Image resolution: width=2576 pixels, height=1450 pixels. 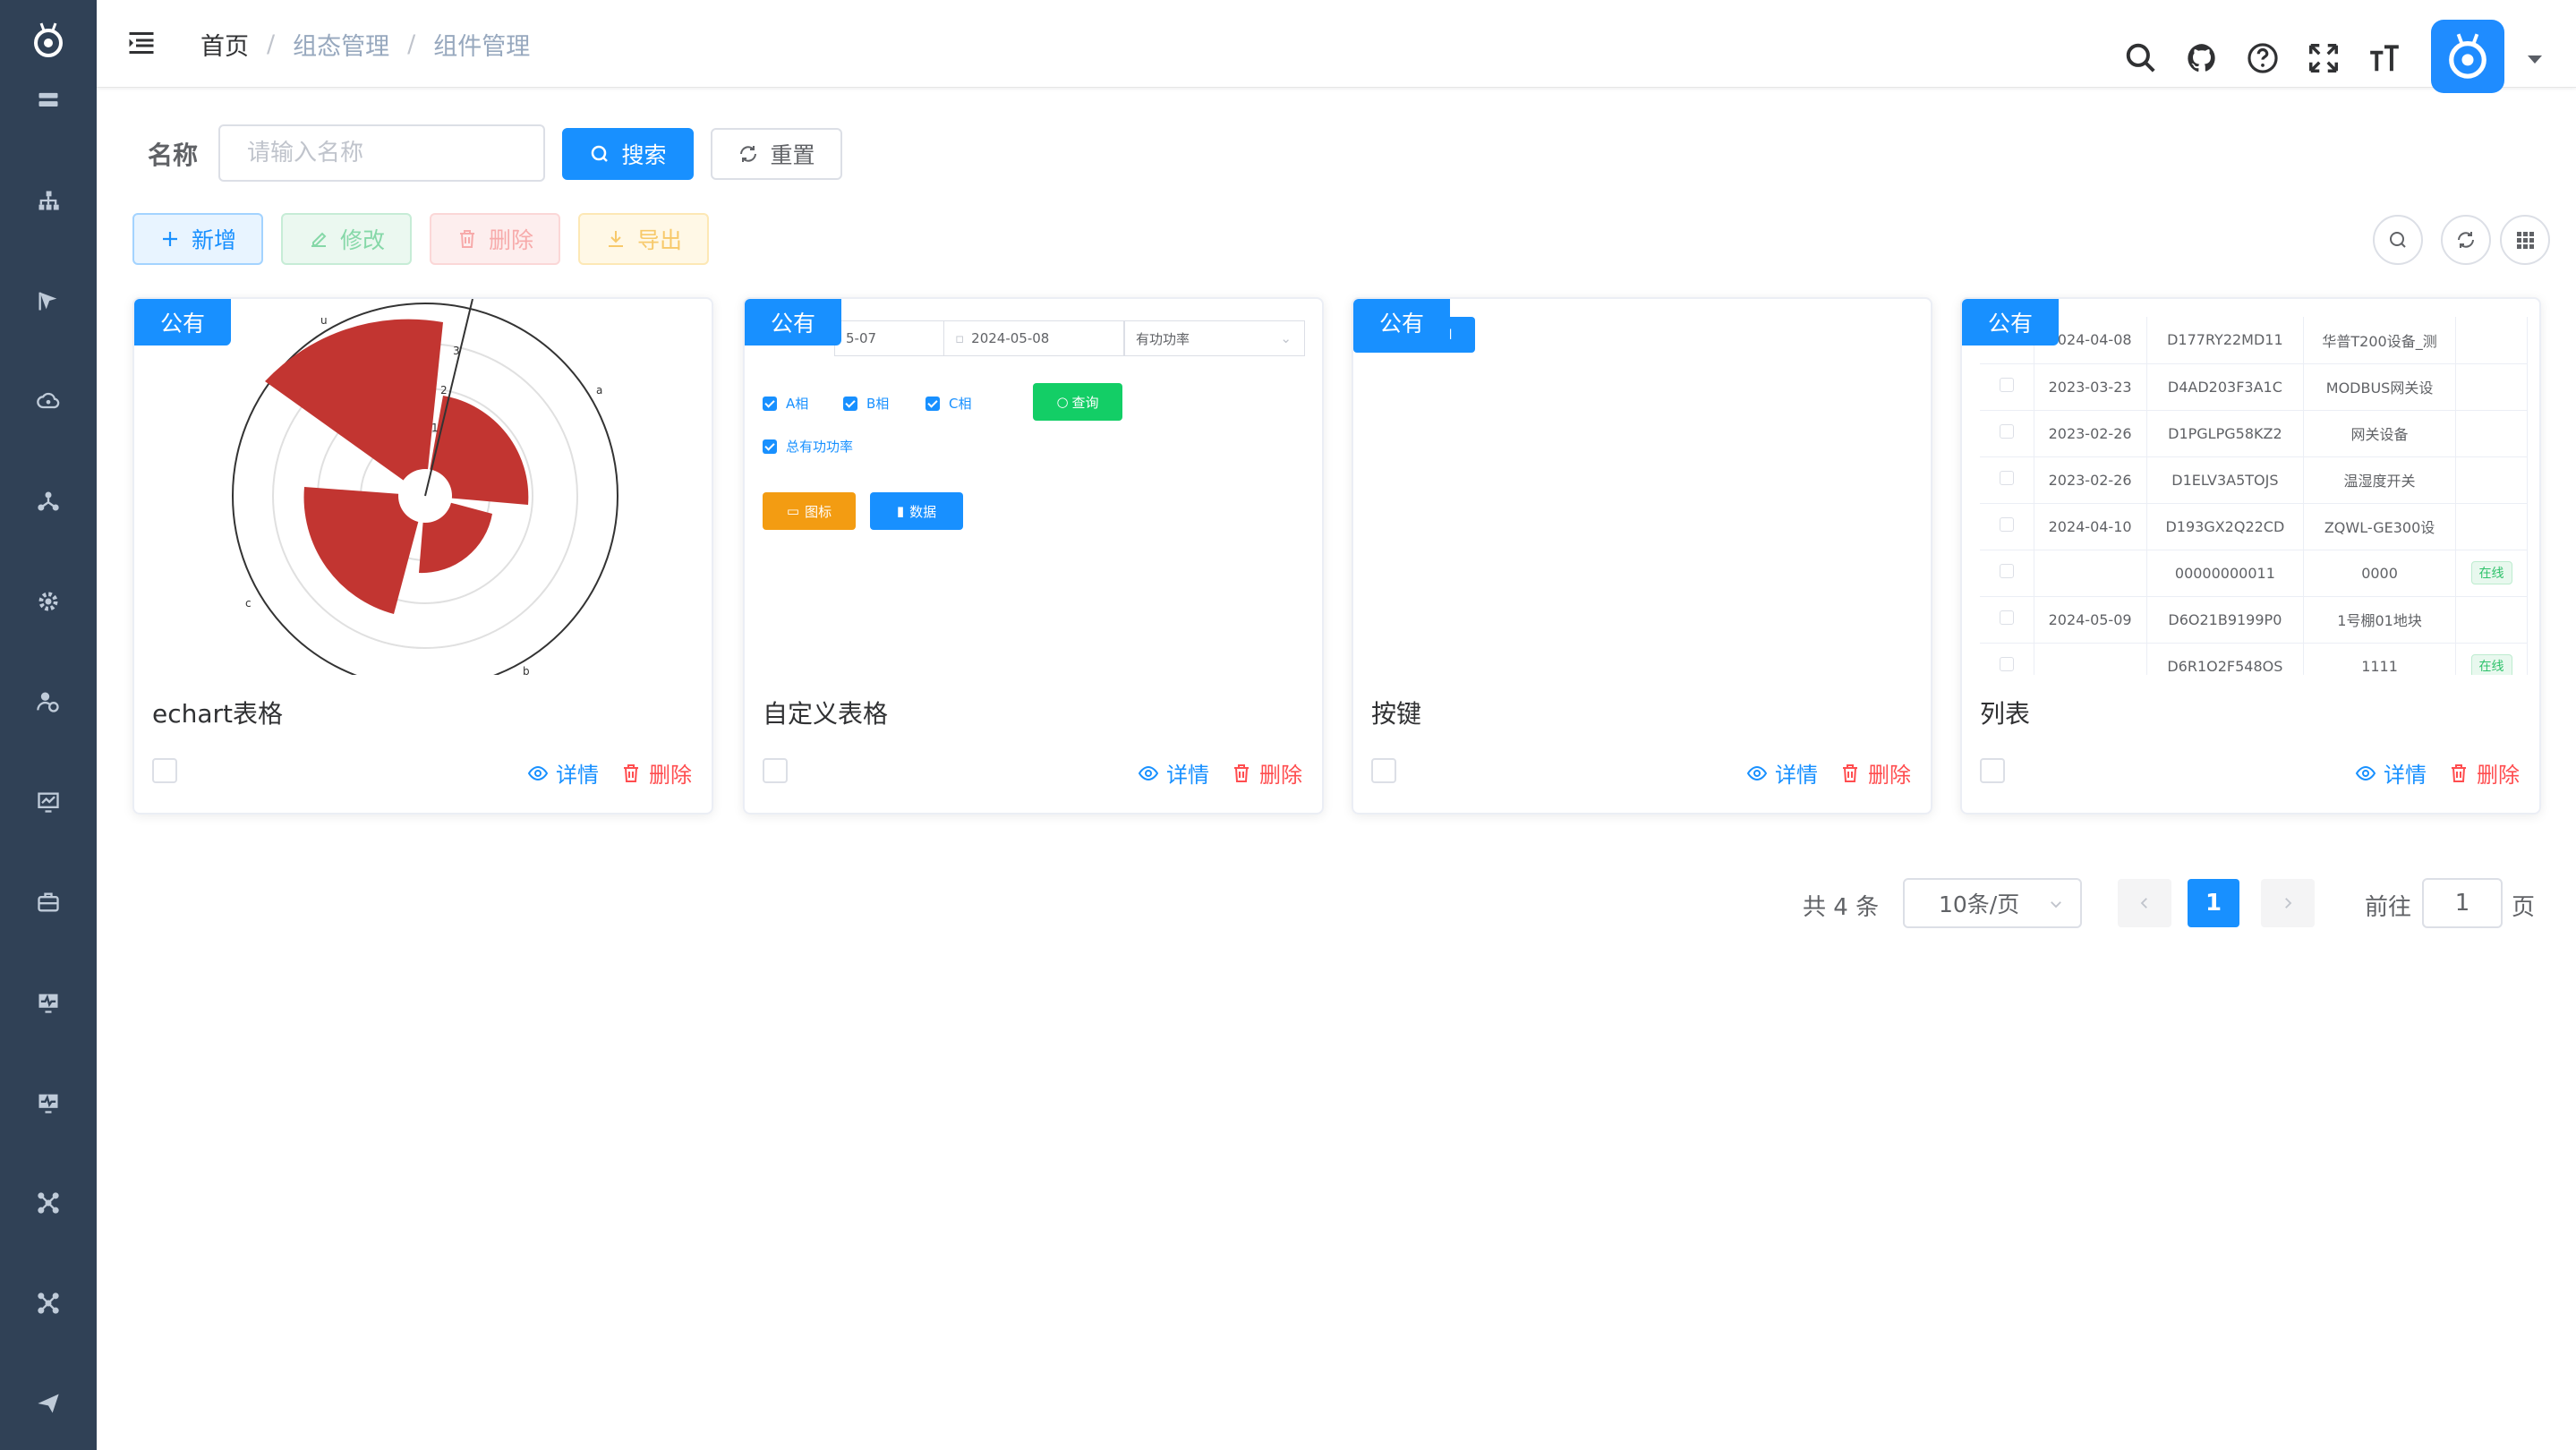 I want to click on edit-button: 修改, so click(x=346, y=239).